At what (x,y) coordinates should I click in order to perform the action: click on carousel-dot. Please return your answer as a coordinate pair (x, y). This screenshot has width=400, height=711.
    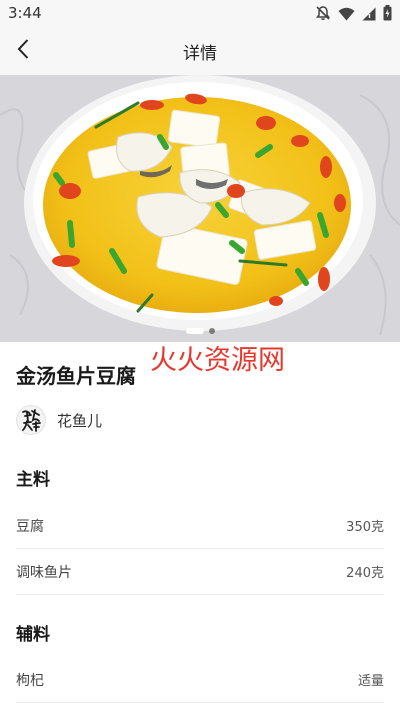
    Looking at the image, I should click on (211, 331).